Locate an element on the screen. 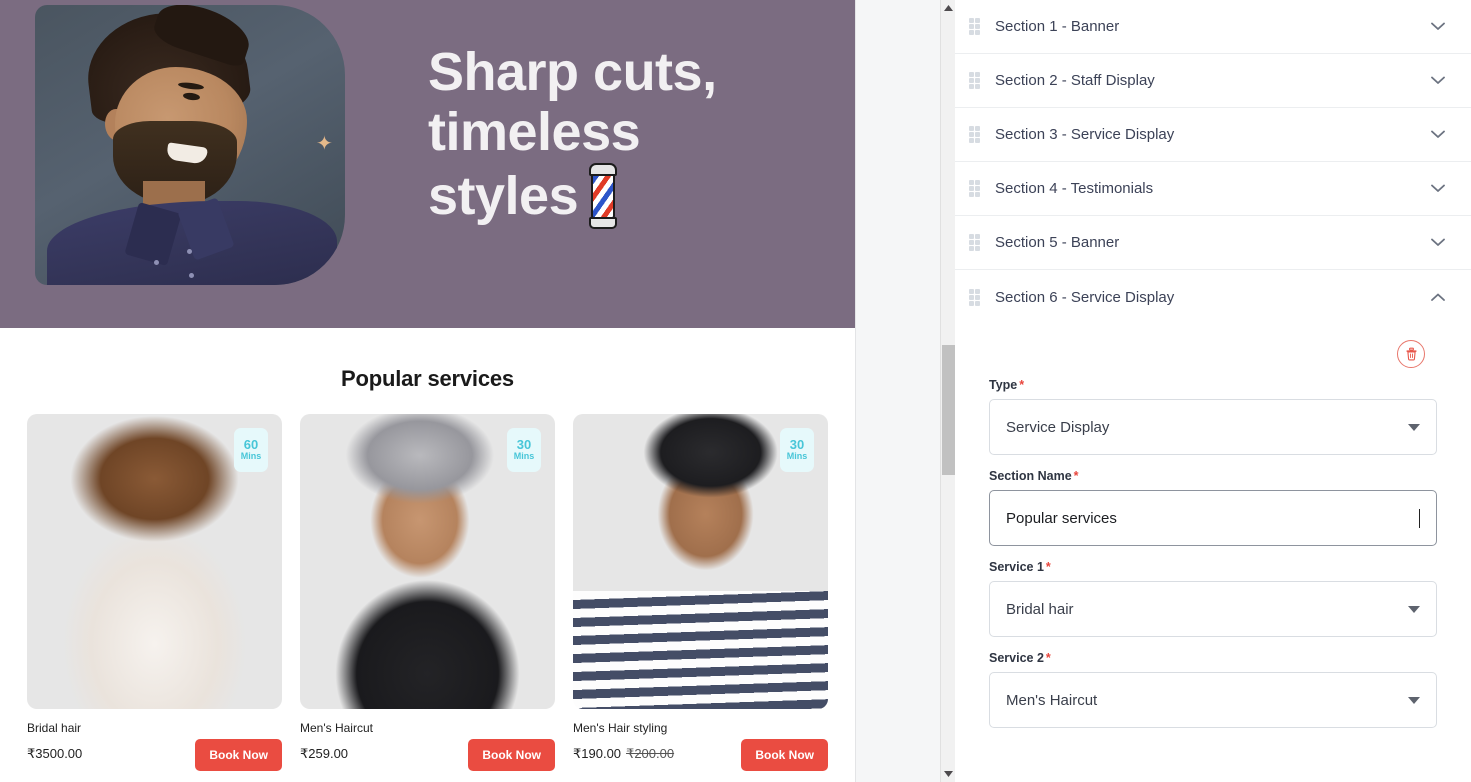 The image size is (1471, 782). banner-headline: Sharp cuts, timeless styles is located at coordinates (628, 135).